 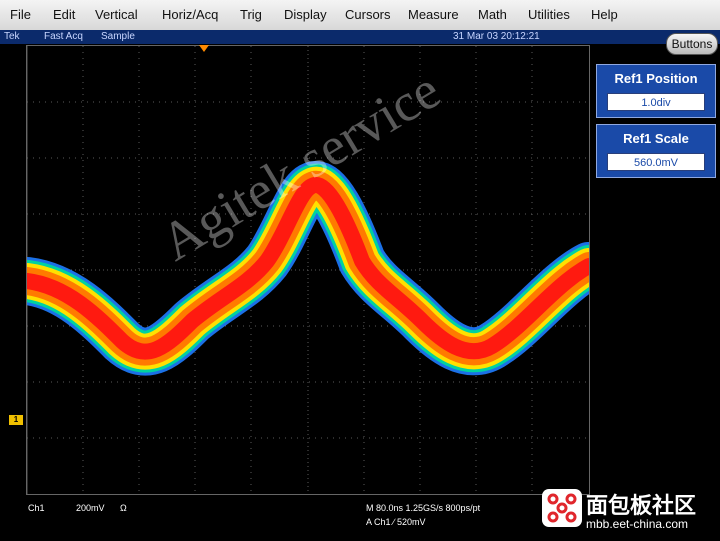 I want to click on timebase-readout: M 80.0ns 1.25GS/s 800ps/pt, so click(x=423, y=508).